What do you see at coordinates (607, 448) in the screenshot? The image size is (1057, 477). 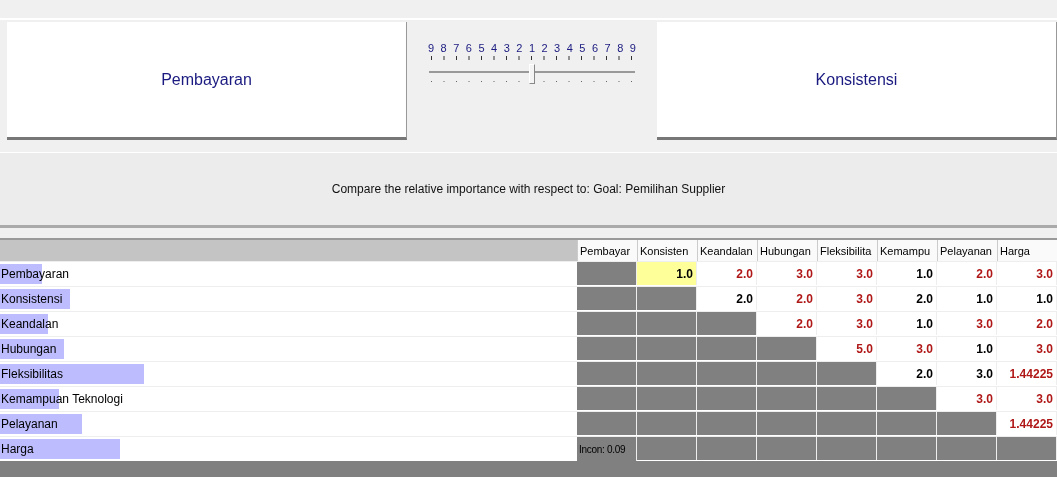 I see `inconsistency-text: Incon: 0.09` at bounding box center [607, 448].